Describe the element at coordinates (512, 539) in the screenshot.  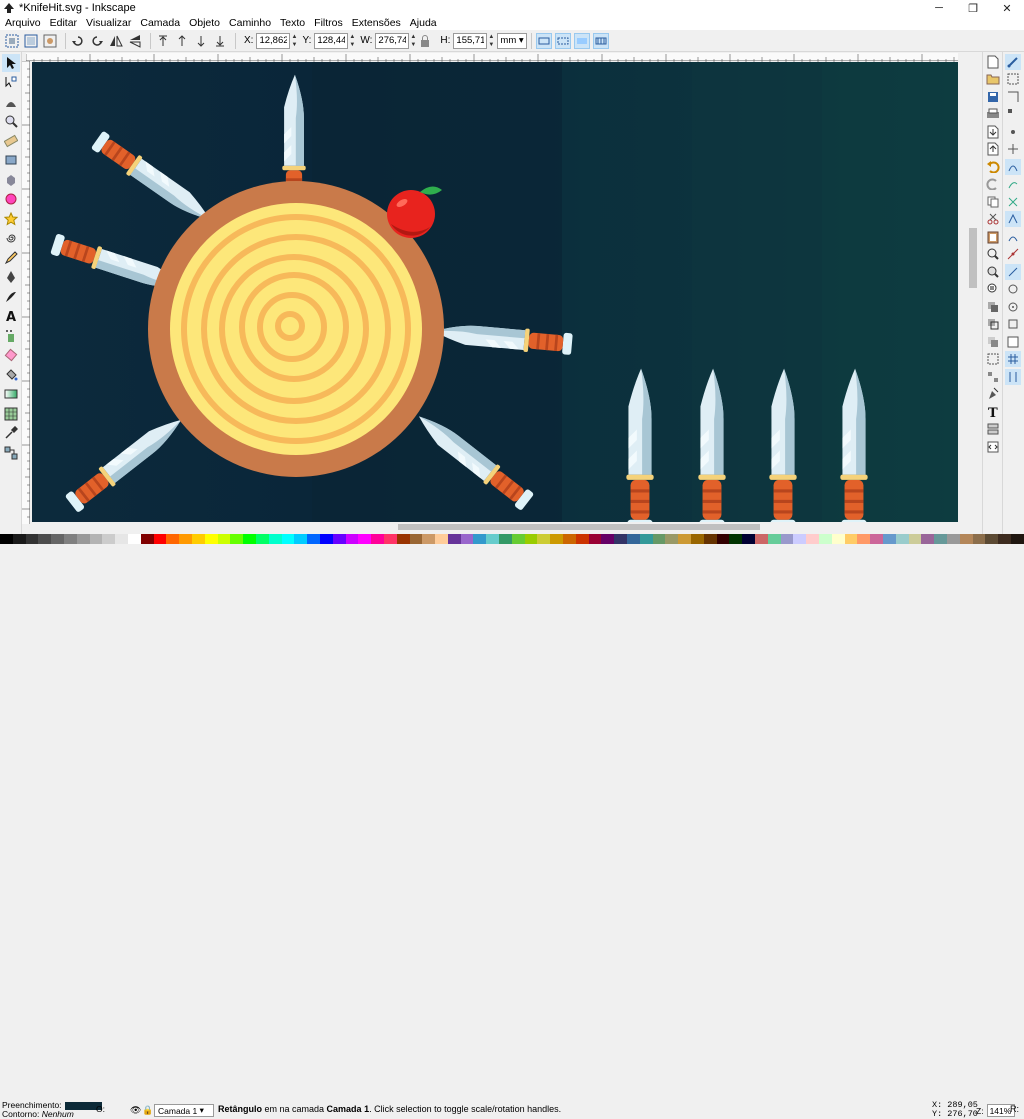
I see `color-palette` at that location.